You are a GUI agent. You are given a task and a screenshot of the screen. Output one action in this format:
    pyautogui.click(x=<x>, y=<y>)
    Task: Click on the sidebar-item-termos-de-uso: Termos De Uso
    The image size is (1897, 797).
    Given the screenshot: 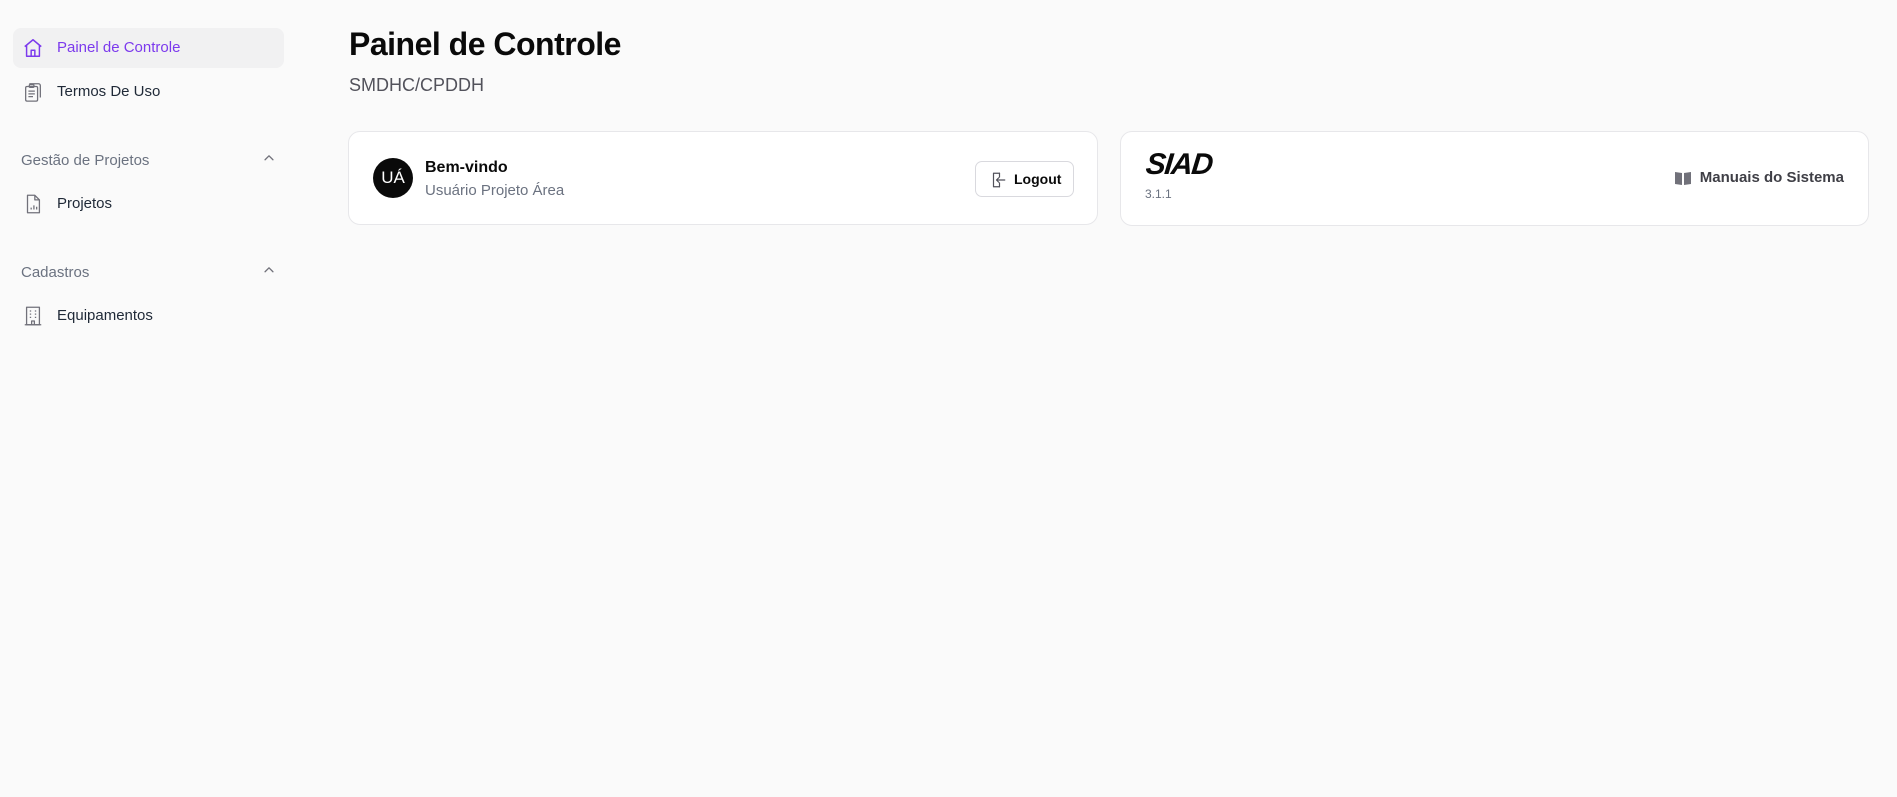 What is the action you would take?
    pyautogui.click(x=148, y=92)
    